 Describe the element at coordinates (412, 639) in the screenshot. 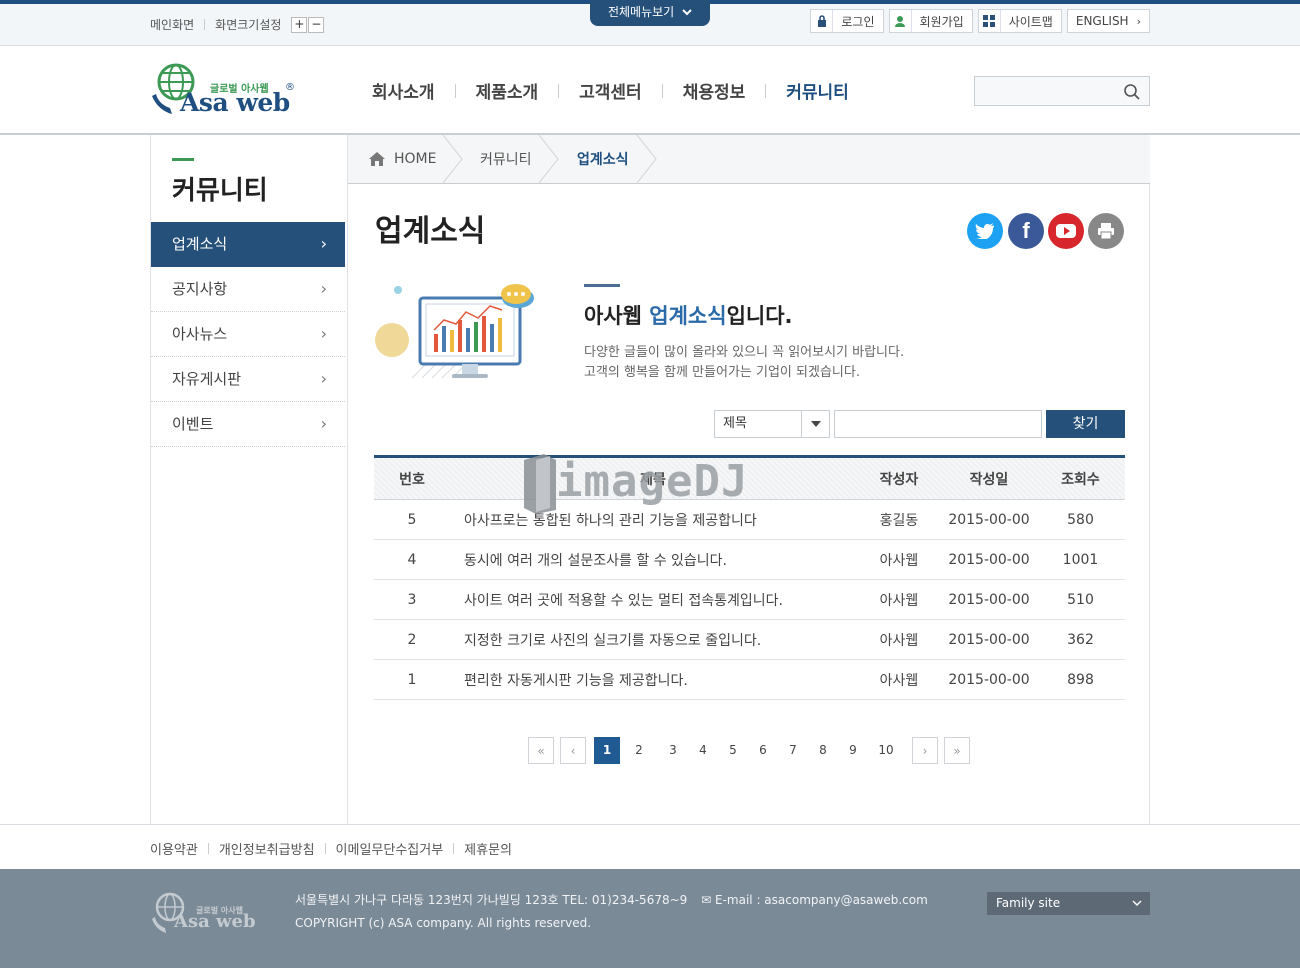

I see `cell-no: 2` at that location.